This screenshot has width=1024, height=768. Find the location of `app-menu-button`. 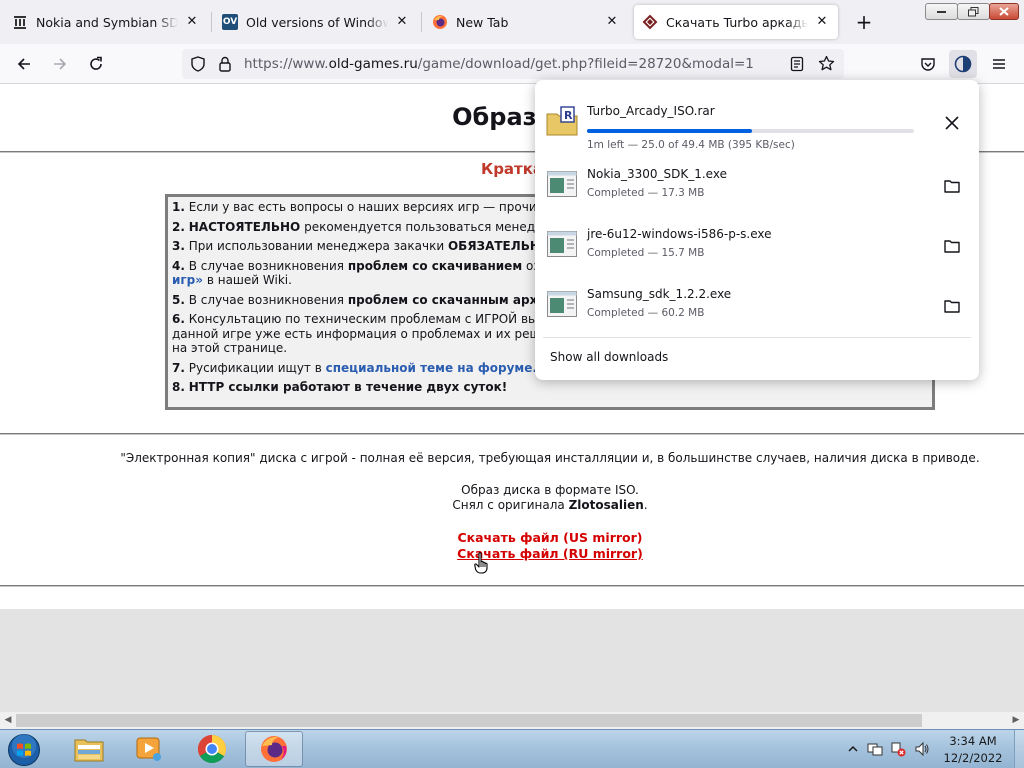

app-menu-button is located at coordinates (999, 64).